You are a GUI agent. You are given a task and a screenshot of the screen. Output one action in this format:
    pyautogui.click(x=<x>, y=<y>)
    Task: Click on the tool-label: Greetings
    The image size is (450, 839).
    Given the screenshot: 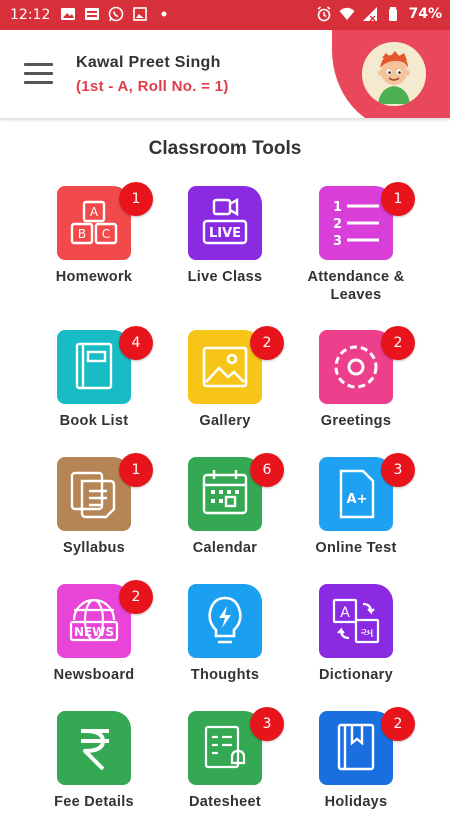 What is the action you would take?
    pyautogui.click(x=356, y=421)
    